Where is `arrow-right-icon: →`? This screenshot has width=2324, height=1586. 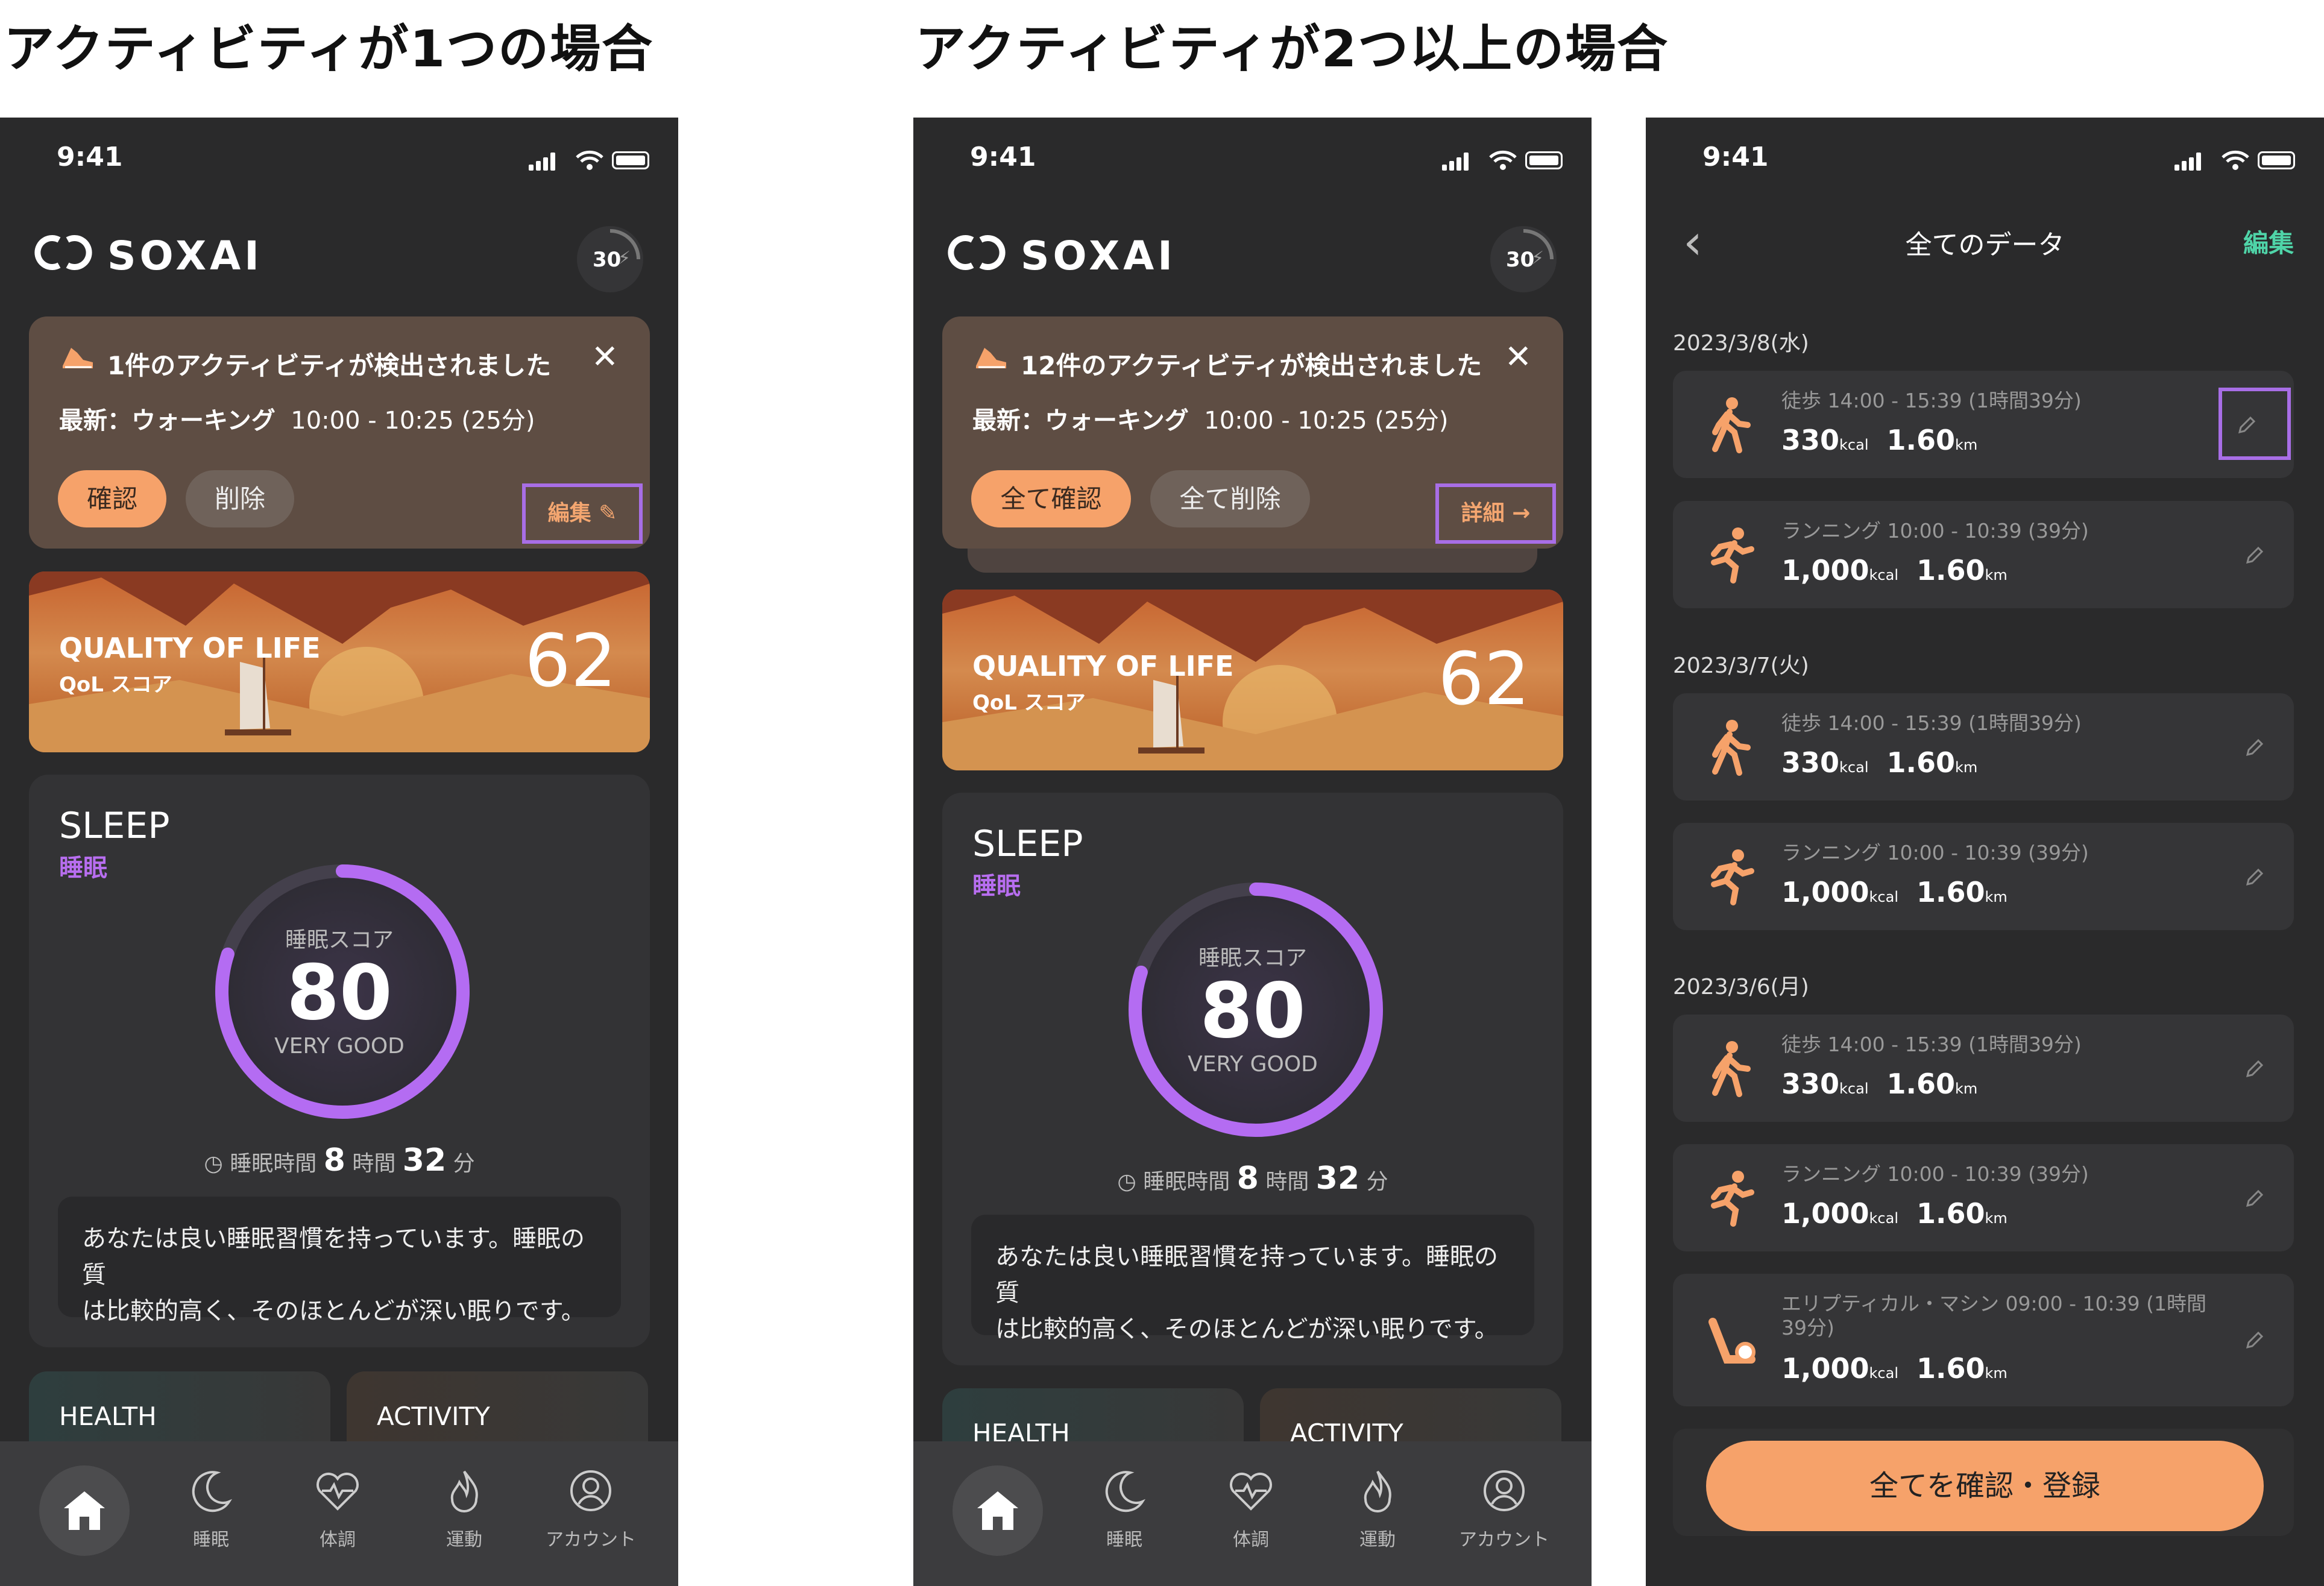
arrow-right-icon: → is located at coordinates (1521, 514).